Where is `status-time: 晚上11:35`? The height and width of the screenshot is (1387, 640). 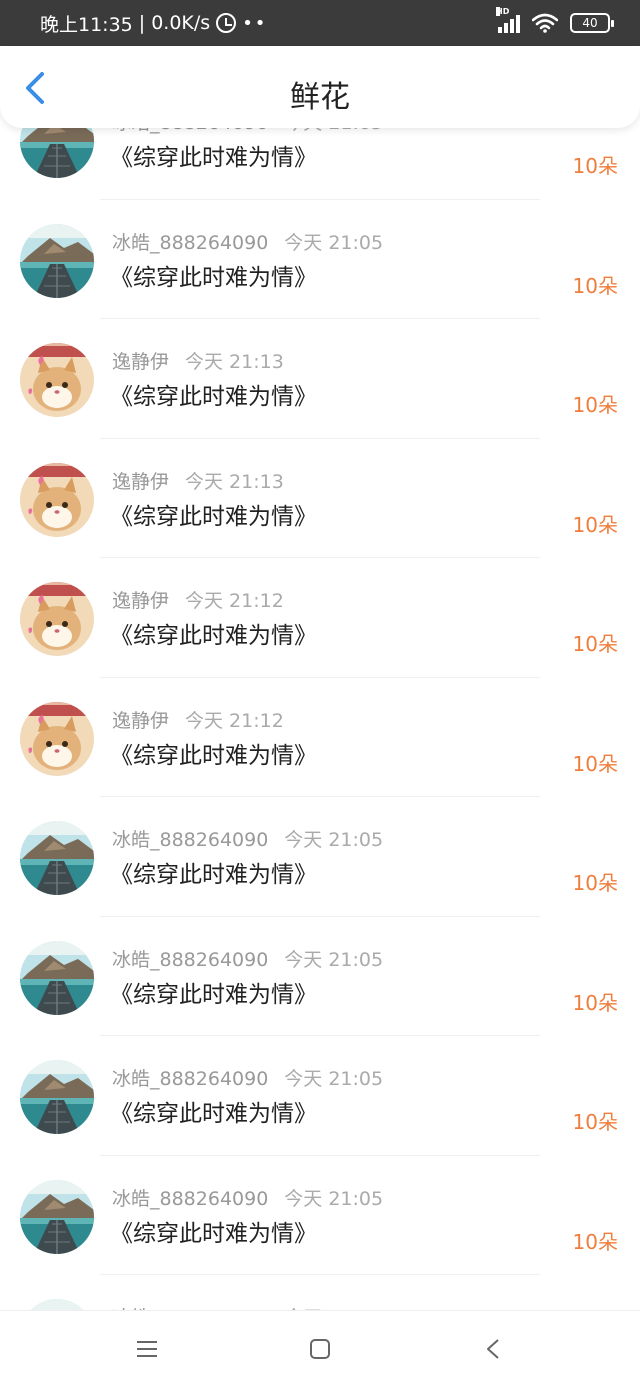
status-time: 晚上11:35 is located at coordinates (86, 24).